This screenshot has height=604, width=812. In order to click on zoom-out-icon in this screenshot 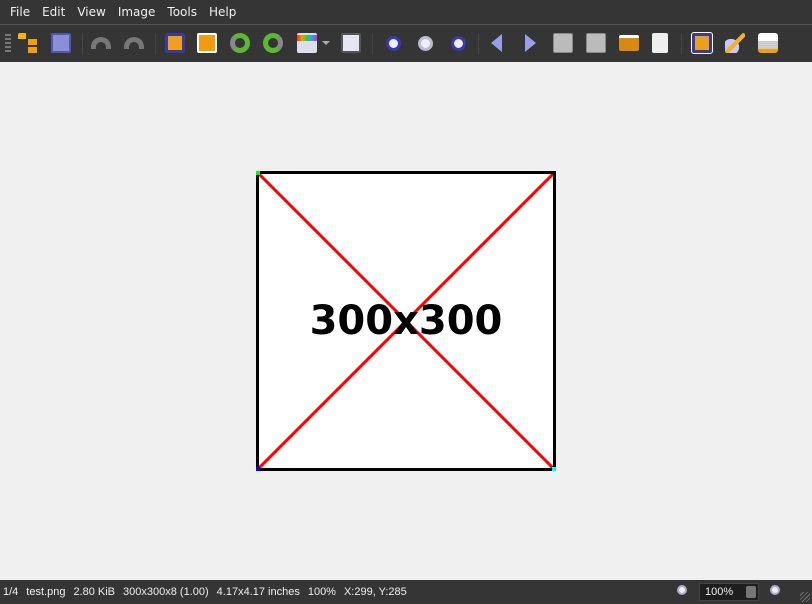, I will do `click(458, 43)`.